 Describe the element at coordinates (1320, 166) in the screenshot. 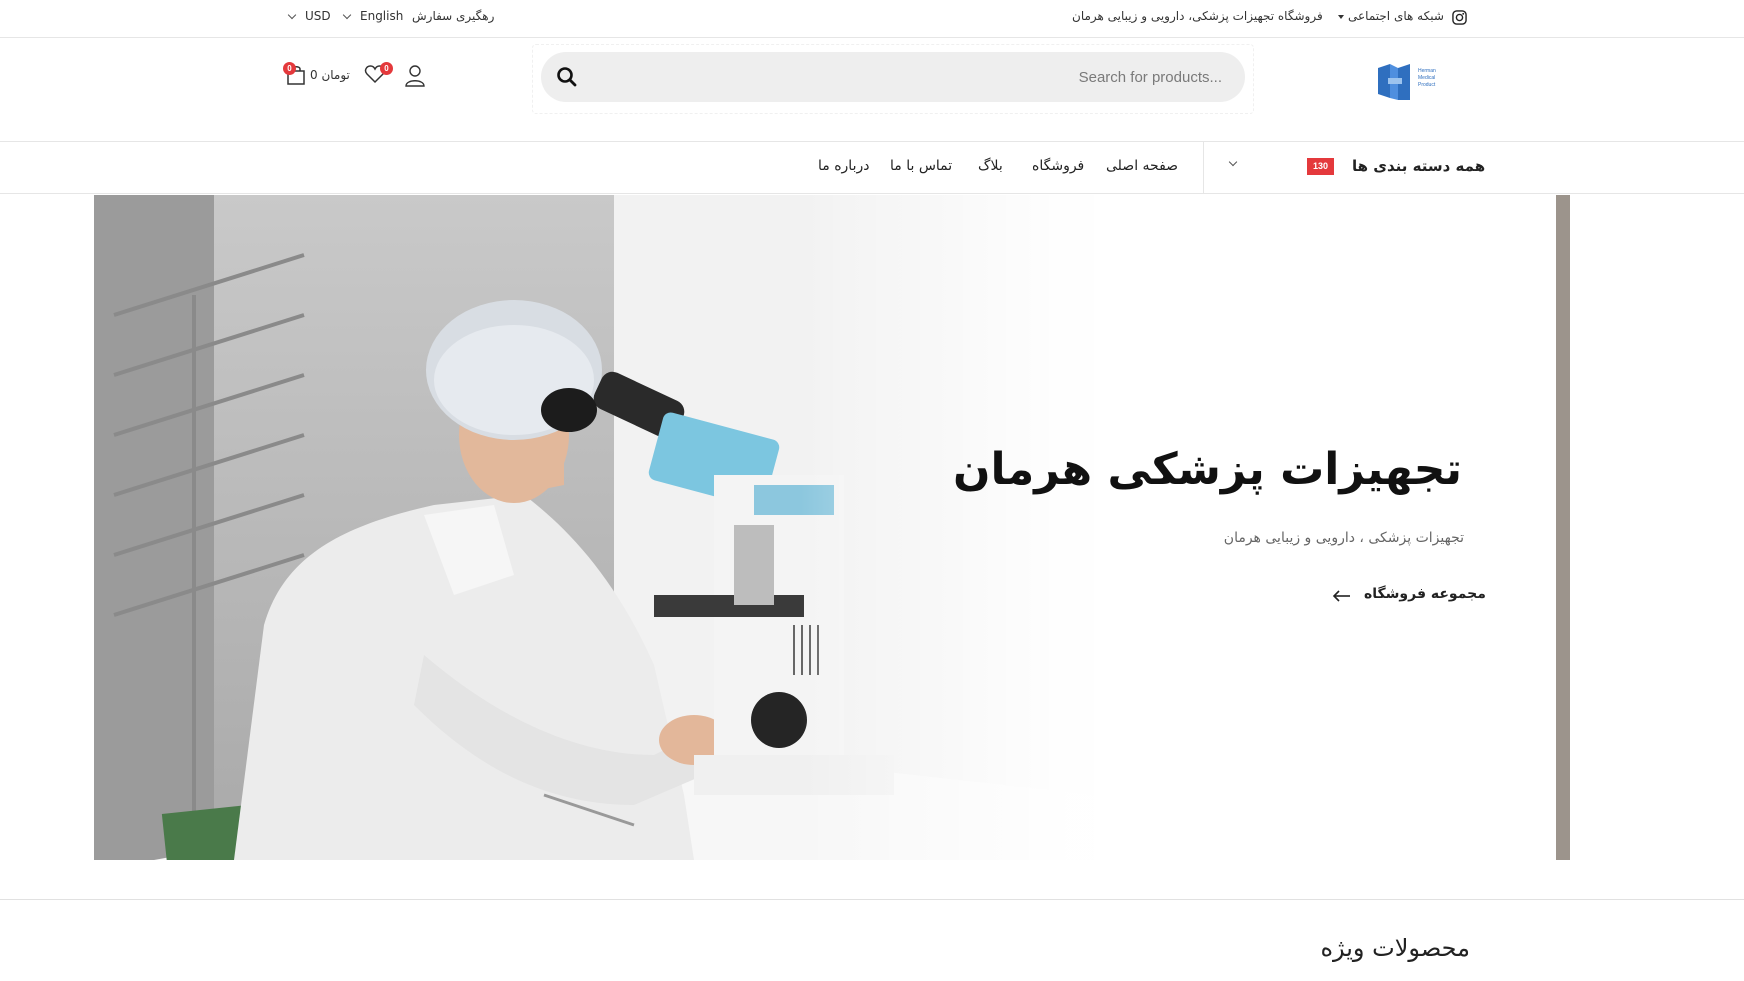

I see `categories-count-badge: 130` at that location.